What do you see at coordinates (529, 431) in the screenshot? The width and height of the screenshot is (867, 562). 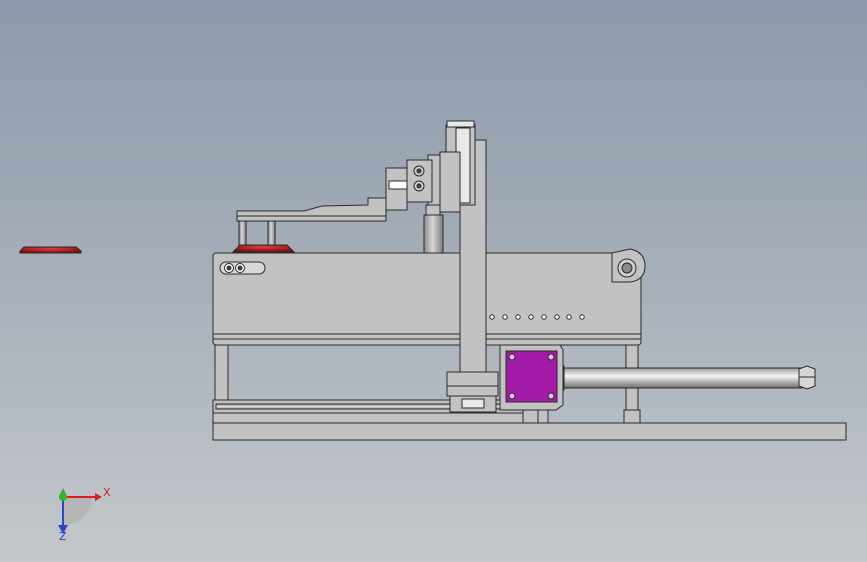 I see `base-plate` at bounding box center [529, 431].